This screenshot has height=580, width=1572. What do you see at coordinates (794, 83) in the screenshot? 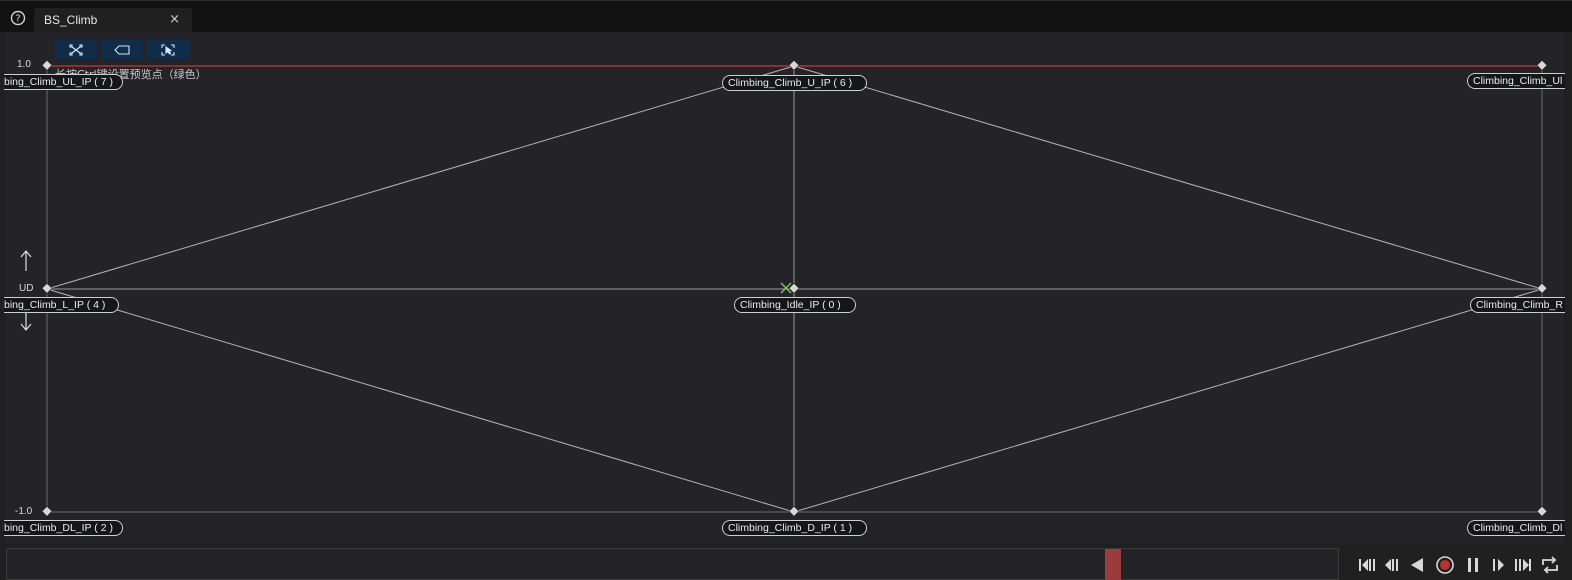
I see `sample-label: Climbing_Climb_U_IP ( 6 )` at bounding box center [794, 83].